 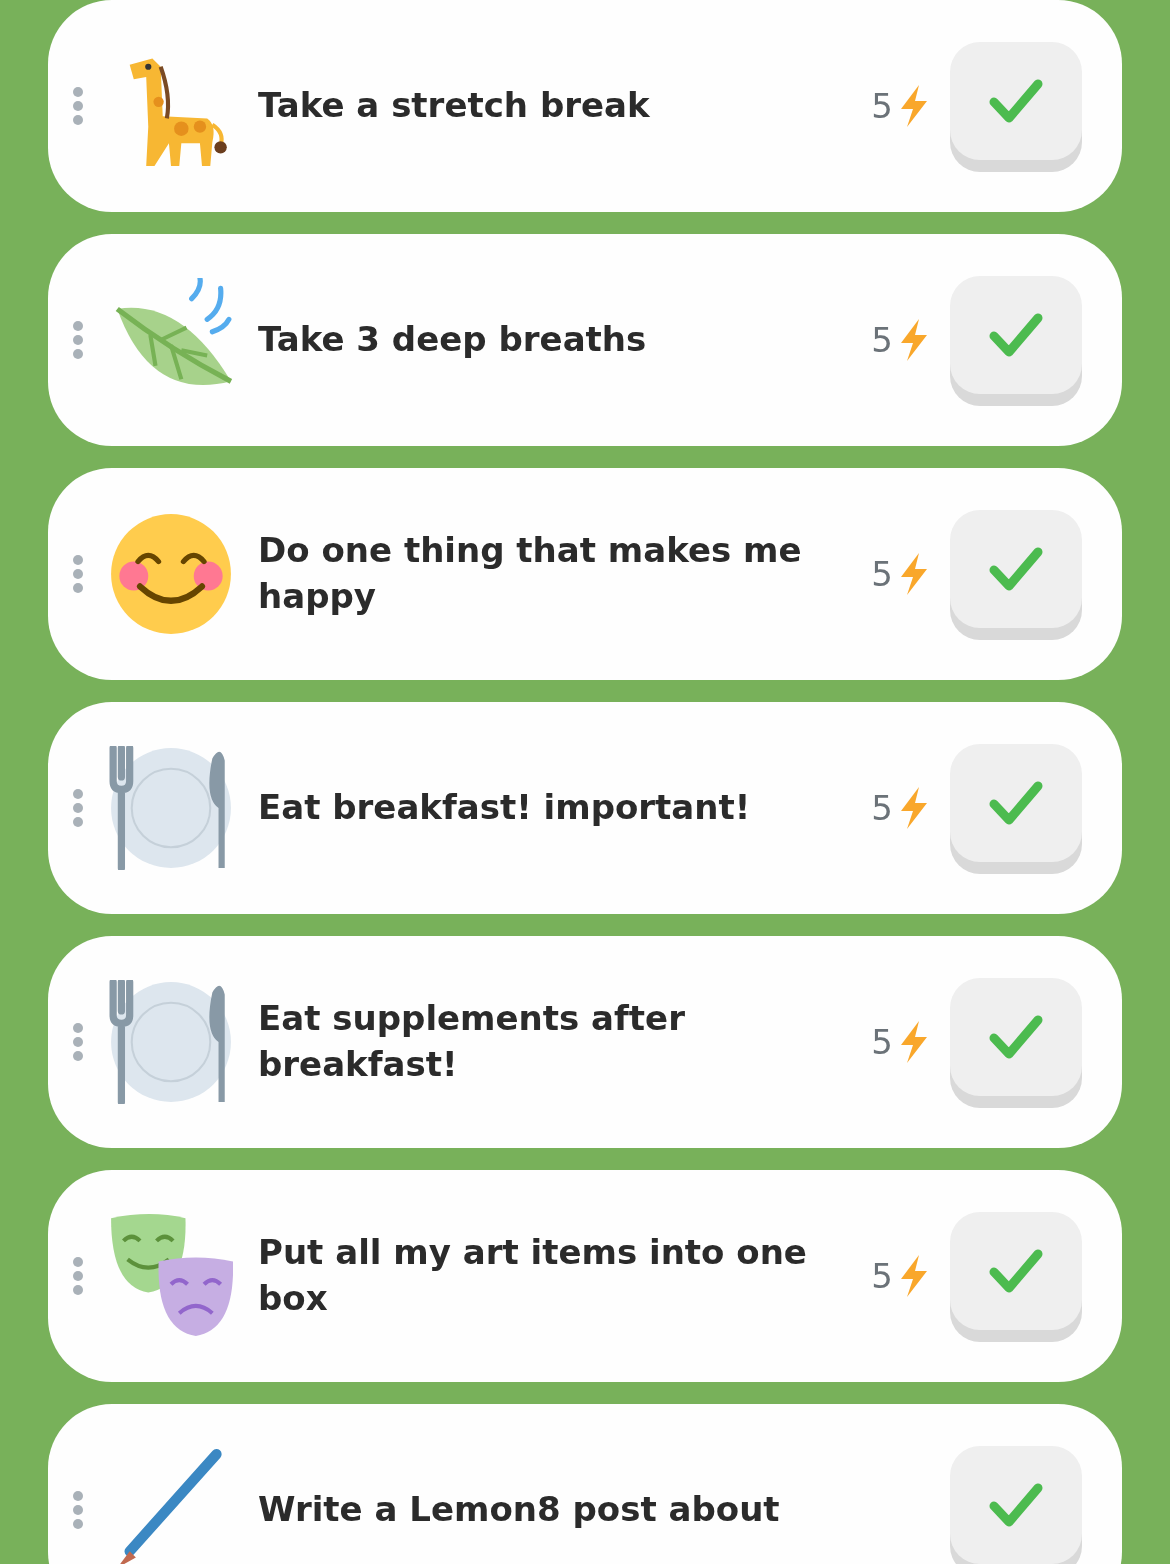 What do you see at coordinates (519, 1510) in the screenshot?
I see `task-title: Write a Lemon8 post about` at bounding box center [519, 1510].